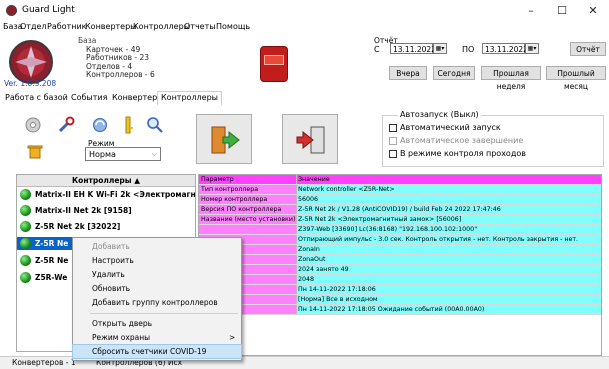  Describe the element at coordinates (462, 140) in the screenshot. I see `auto-finish-label: Автоматическое завершение` at that location.